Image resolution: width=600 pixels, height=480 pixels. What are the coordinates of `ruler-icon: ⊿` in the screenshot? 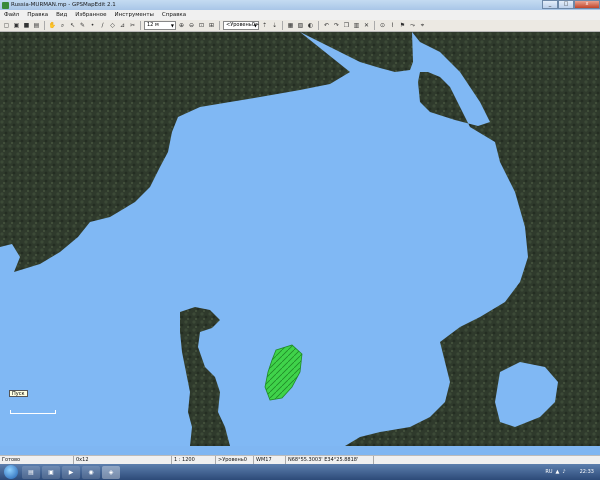 It's located at (122, 25).